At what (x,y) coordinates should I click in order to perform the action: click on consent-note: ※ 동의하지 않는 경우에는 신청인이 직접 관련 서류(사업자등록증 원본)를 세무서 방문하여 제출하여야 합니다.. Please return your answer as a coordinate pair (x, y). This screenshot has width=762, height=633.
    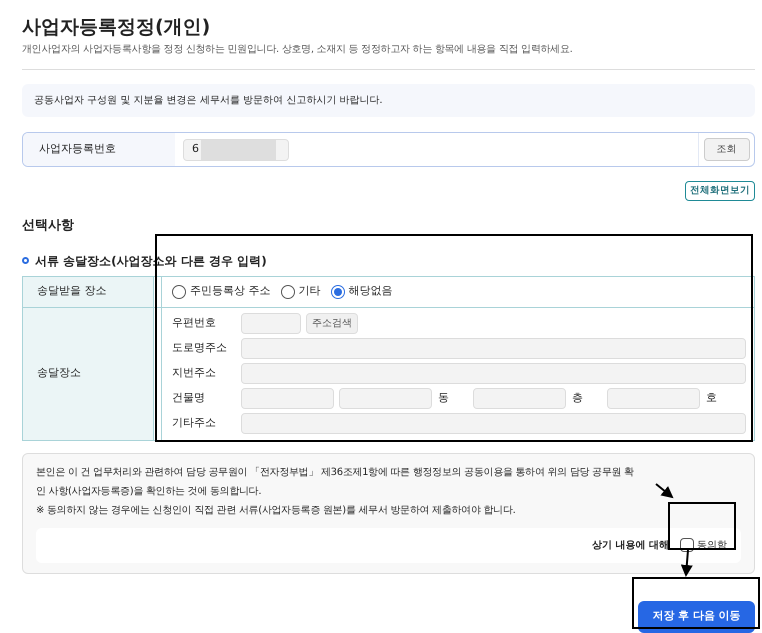
    Looking at the image, I should click on (276, 511).